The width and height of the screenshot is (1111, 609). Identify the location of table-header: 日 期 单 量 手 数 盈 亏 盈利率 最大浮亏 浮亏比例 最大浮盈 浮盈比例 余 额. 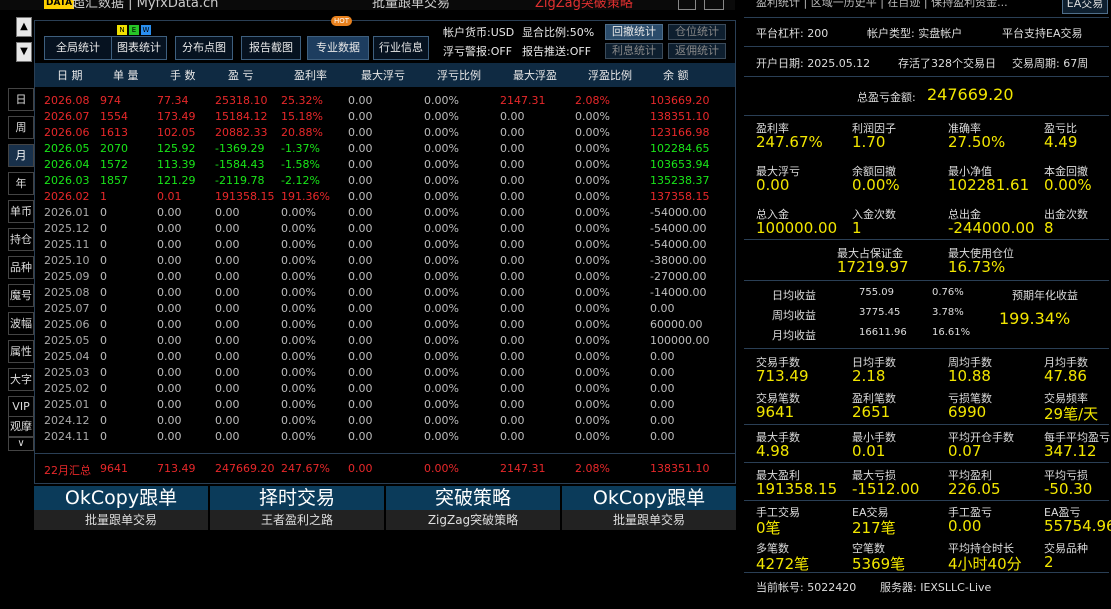
(385, 75).